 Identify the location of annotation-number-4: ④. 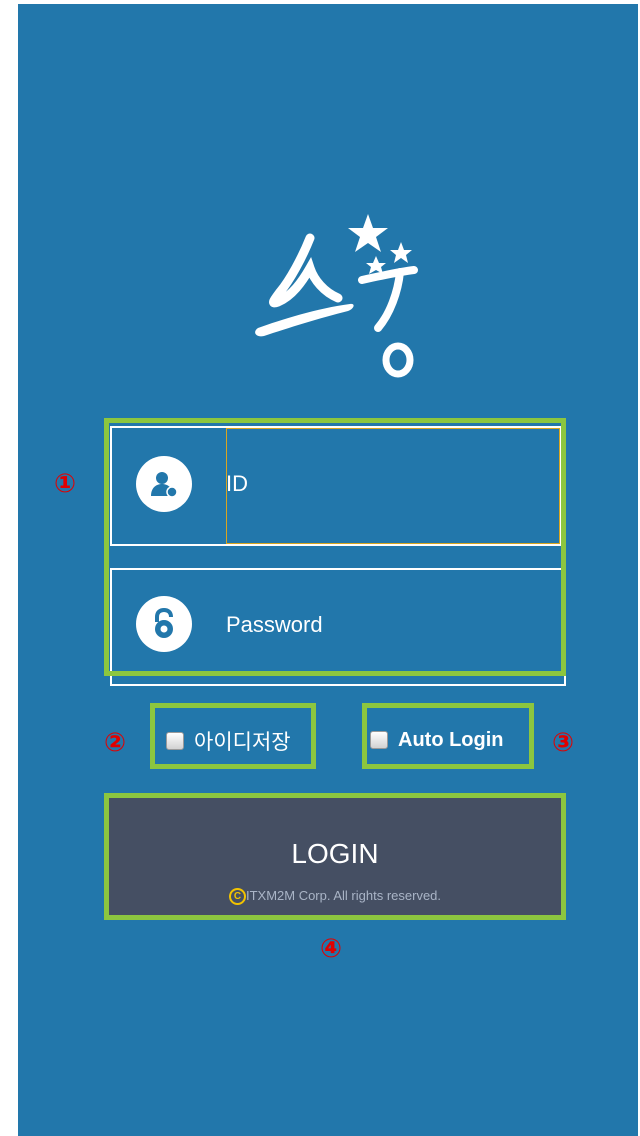
(331, 949).